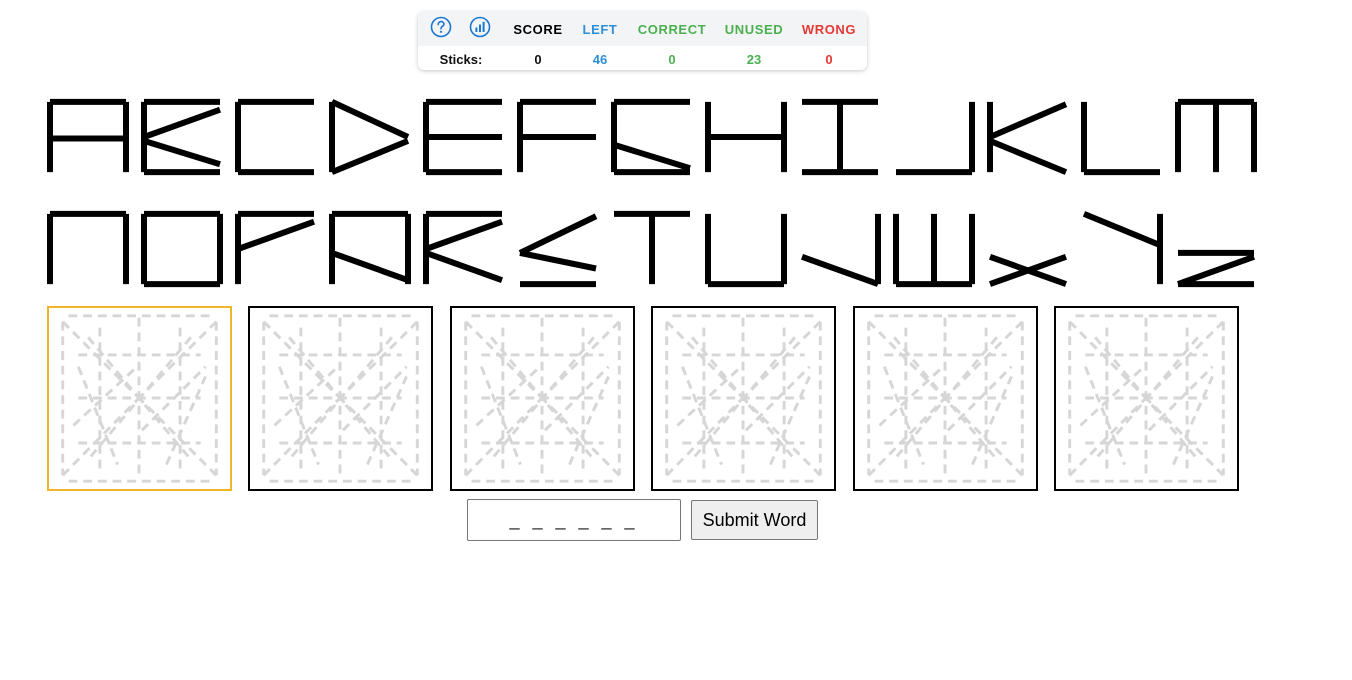 The width and height of the screenshot is (1352, 680). Describe the element at coordinates (88, 135) in the screenshot. I see `stick-letter-a` at that location.